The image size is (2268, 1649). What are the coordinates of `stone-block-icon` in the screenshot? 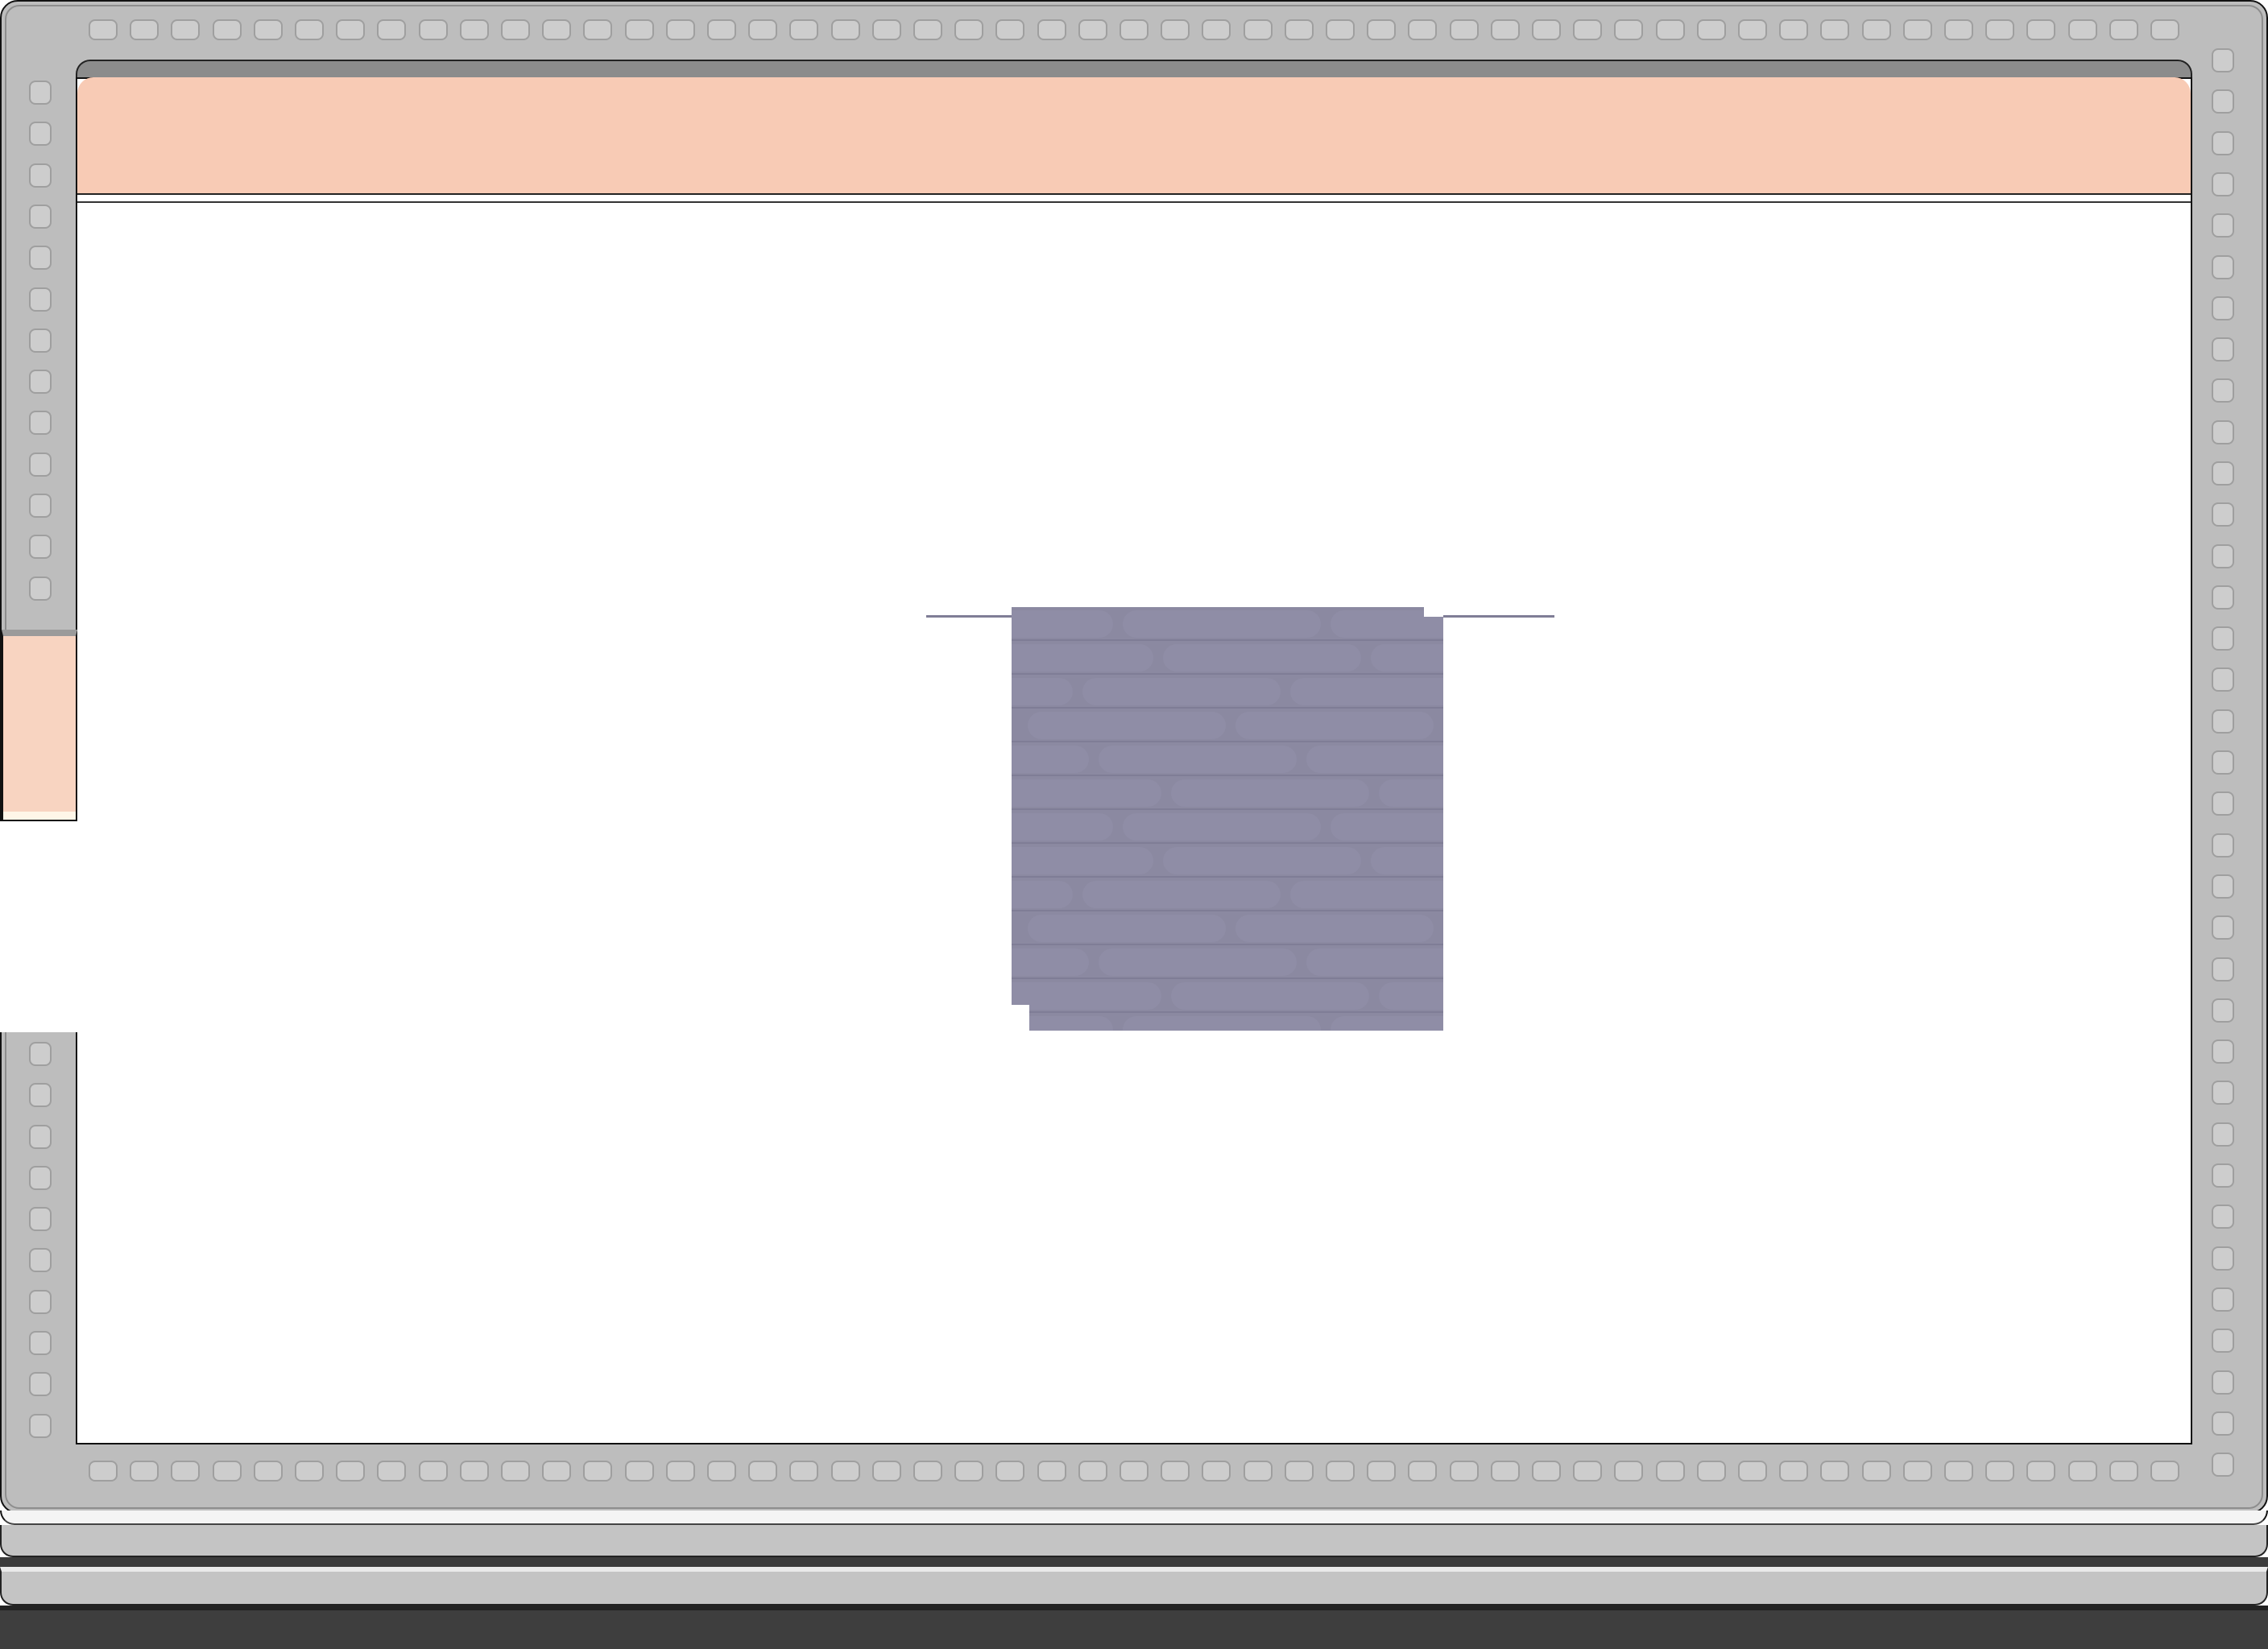 It's located at (1227, 819).